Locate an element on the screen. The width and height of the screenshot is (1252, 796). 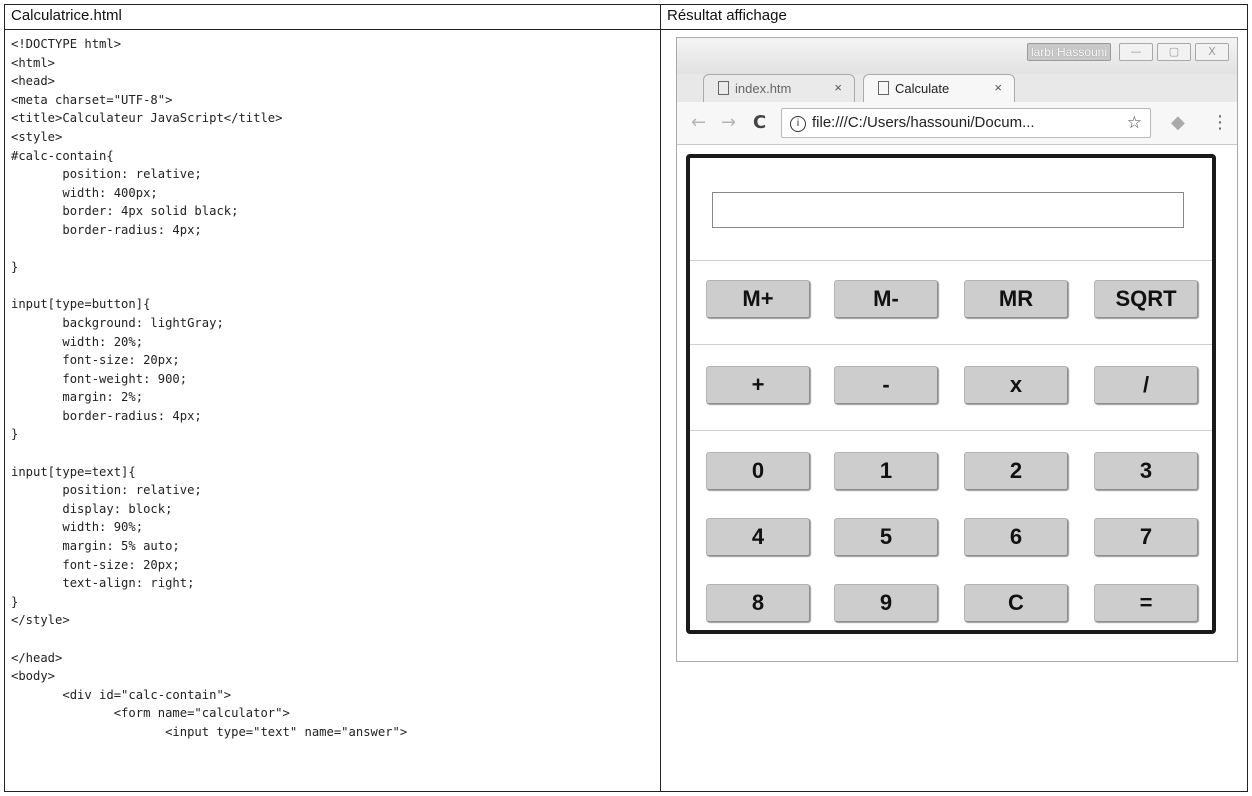
memory-add-button: M+ is located at coordinates (758, 299).